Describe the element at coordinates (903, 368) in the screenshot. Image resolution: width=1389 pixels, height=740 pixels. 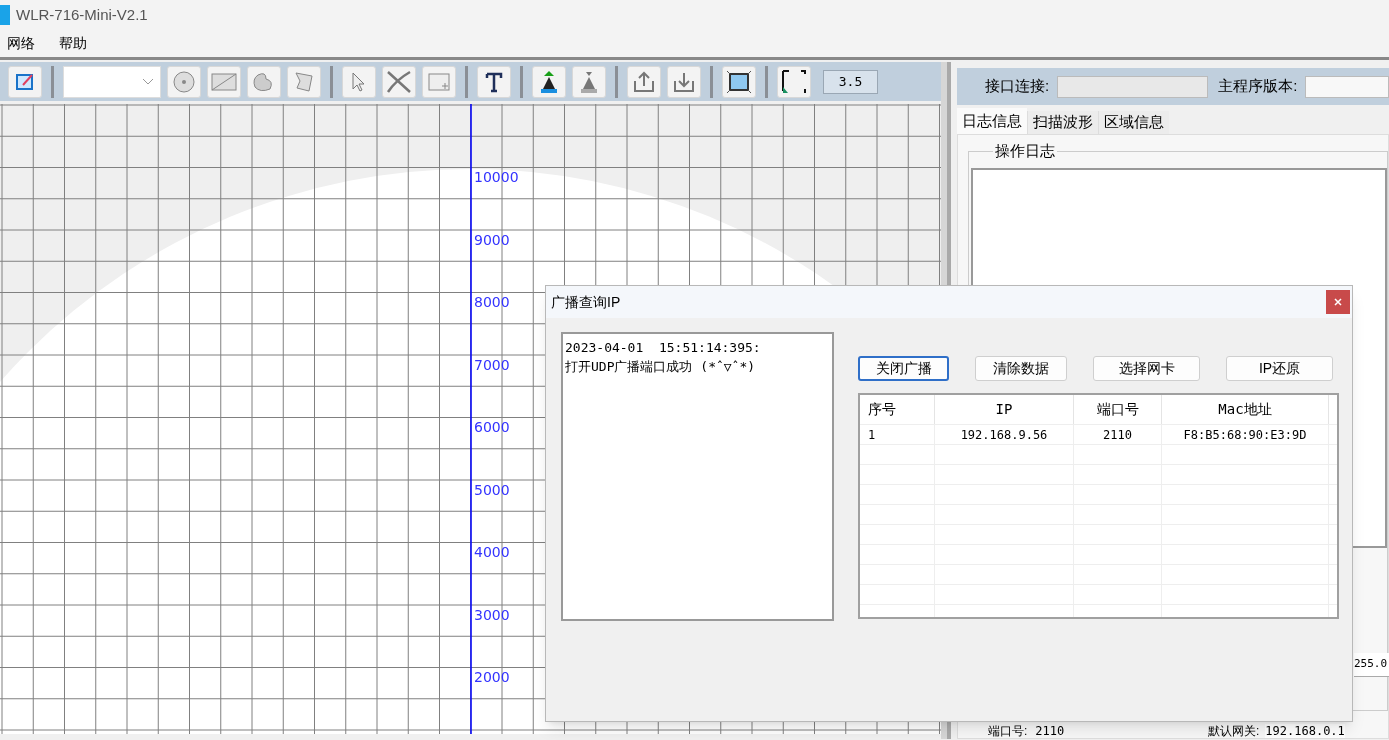
I see `dialog-button: 关闭广播` at that location.